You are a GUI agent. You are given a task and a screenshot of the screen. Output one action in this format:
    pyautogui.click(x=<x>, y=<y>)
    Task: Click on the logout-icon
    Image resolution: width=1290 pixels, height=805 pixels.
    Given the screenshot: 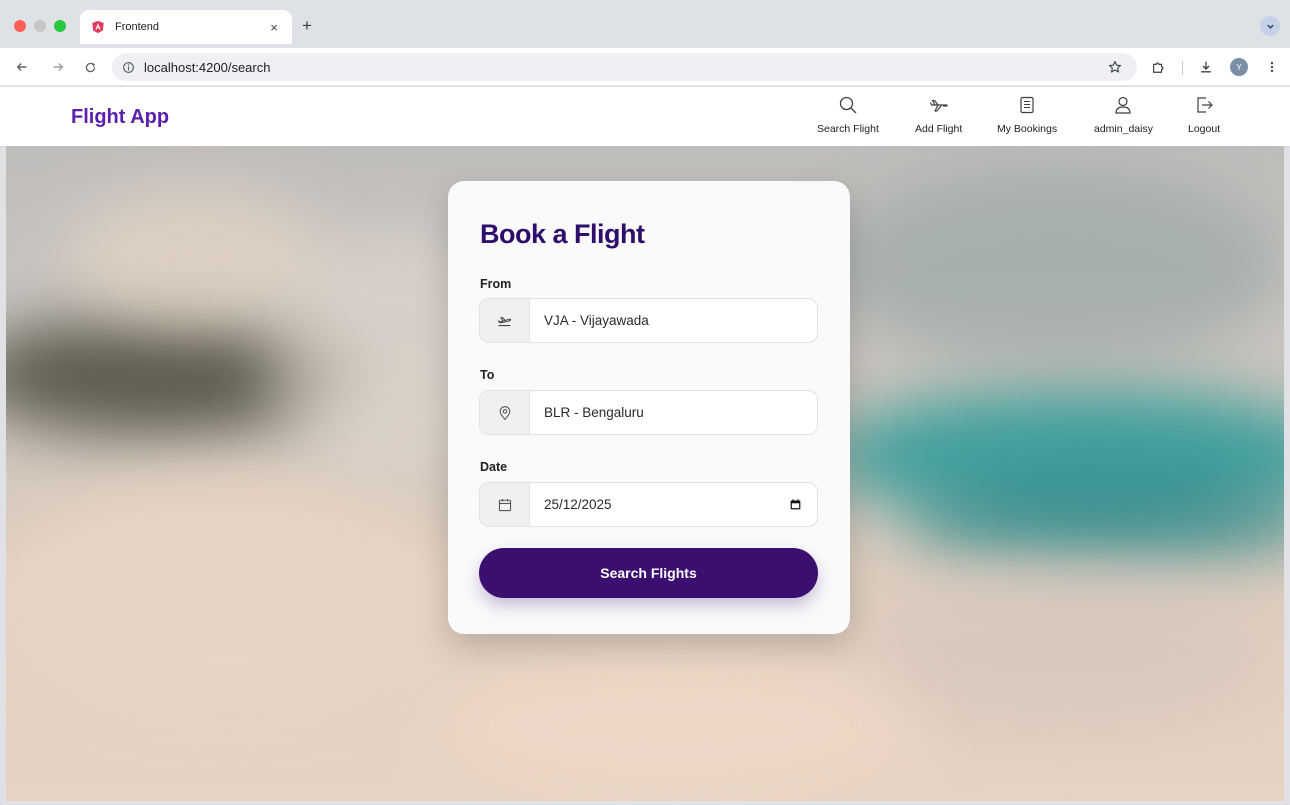 What is the action you would take?
    pyautogui.click(x=1205, y=105)
    